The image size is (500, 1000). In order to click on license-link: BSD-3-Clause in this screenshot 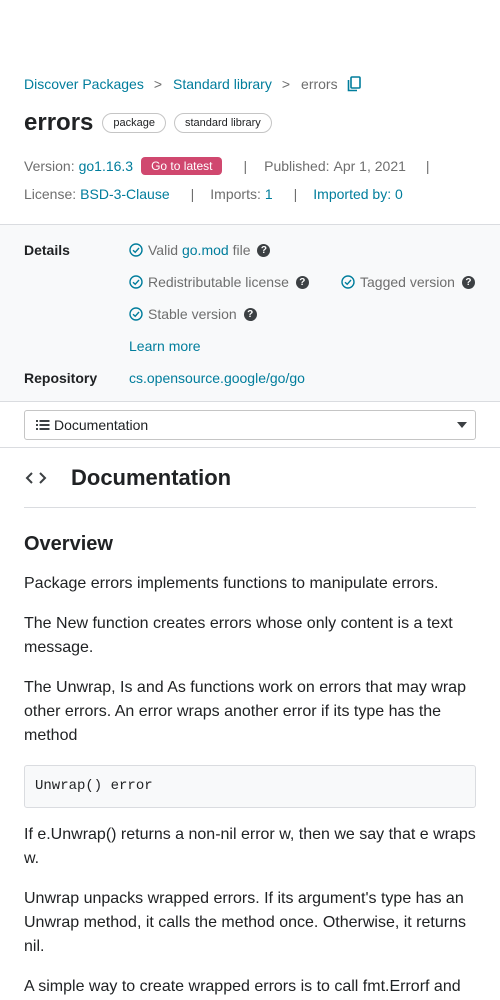, I will do `click(124, 194)`.